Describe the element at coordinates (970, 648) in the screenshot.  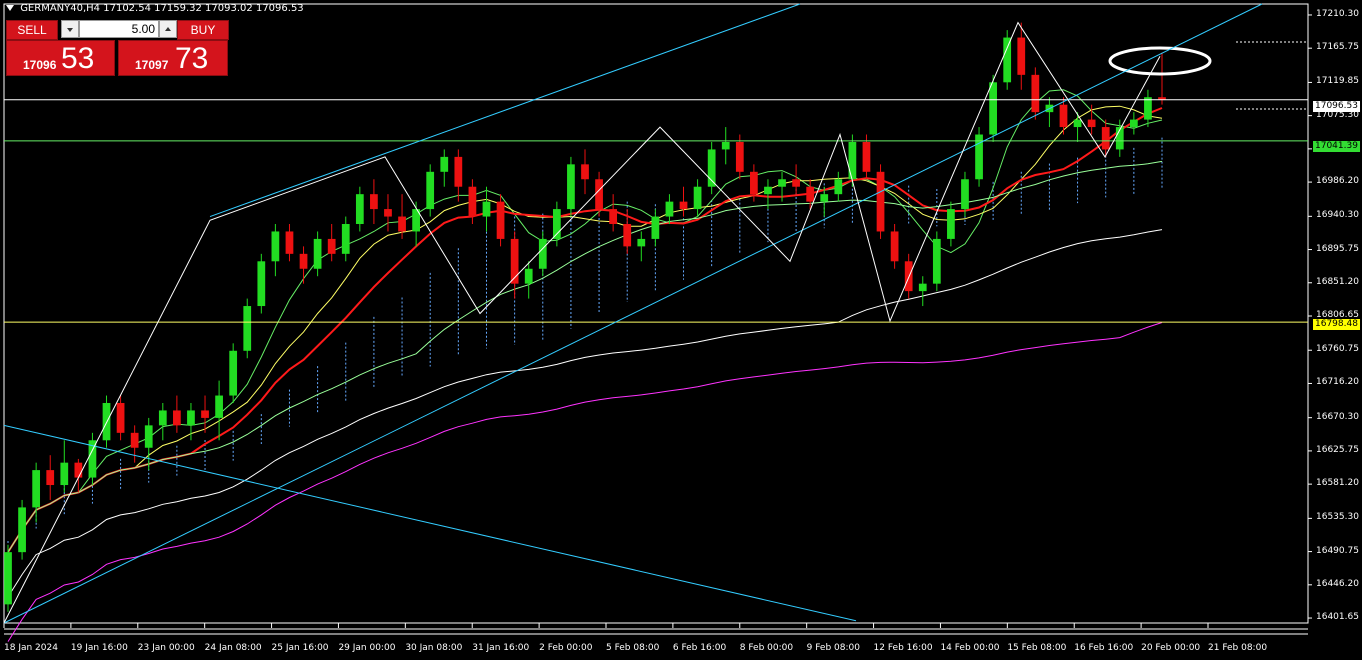
I see `x-tick-label: 14 Feb 00:00` at that location.